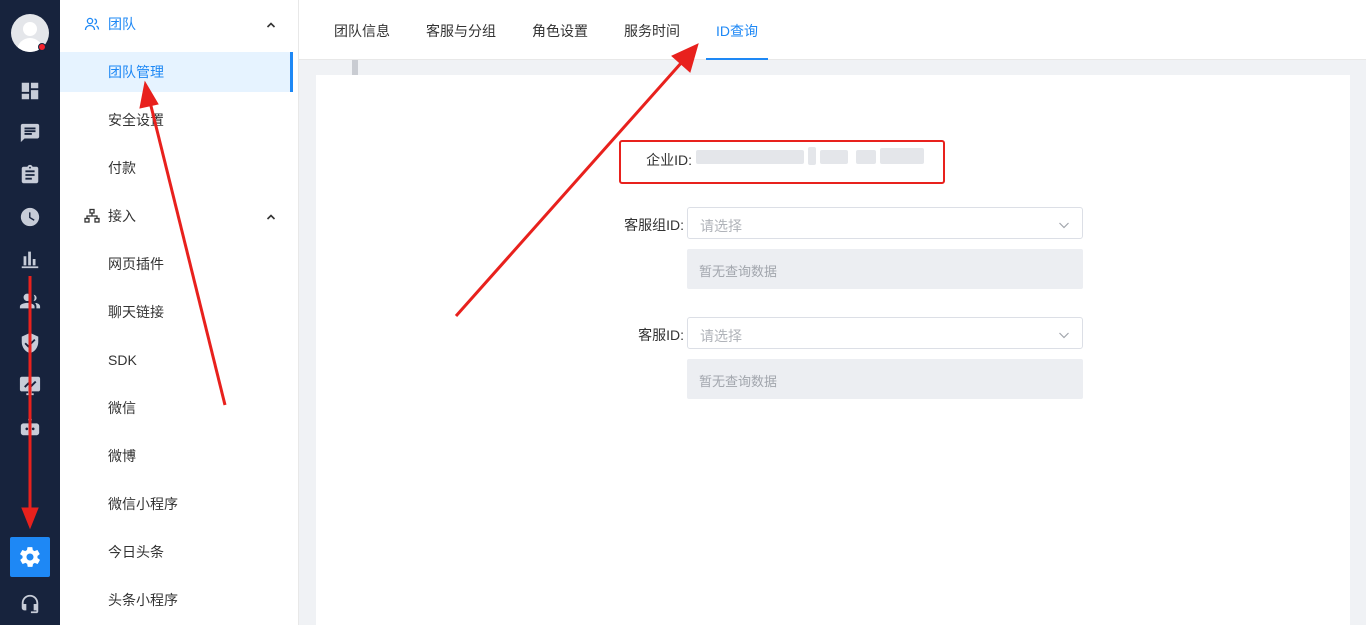  I want to click on agent-id-select-placeholder: 请选择, so click(721, 336).